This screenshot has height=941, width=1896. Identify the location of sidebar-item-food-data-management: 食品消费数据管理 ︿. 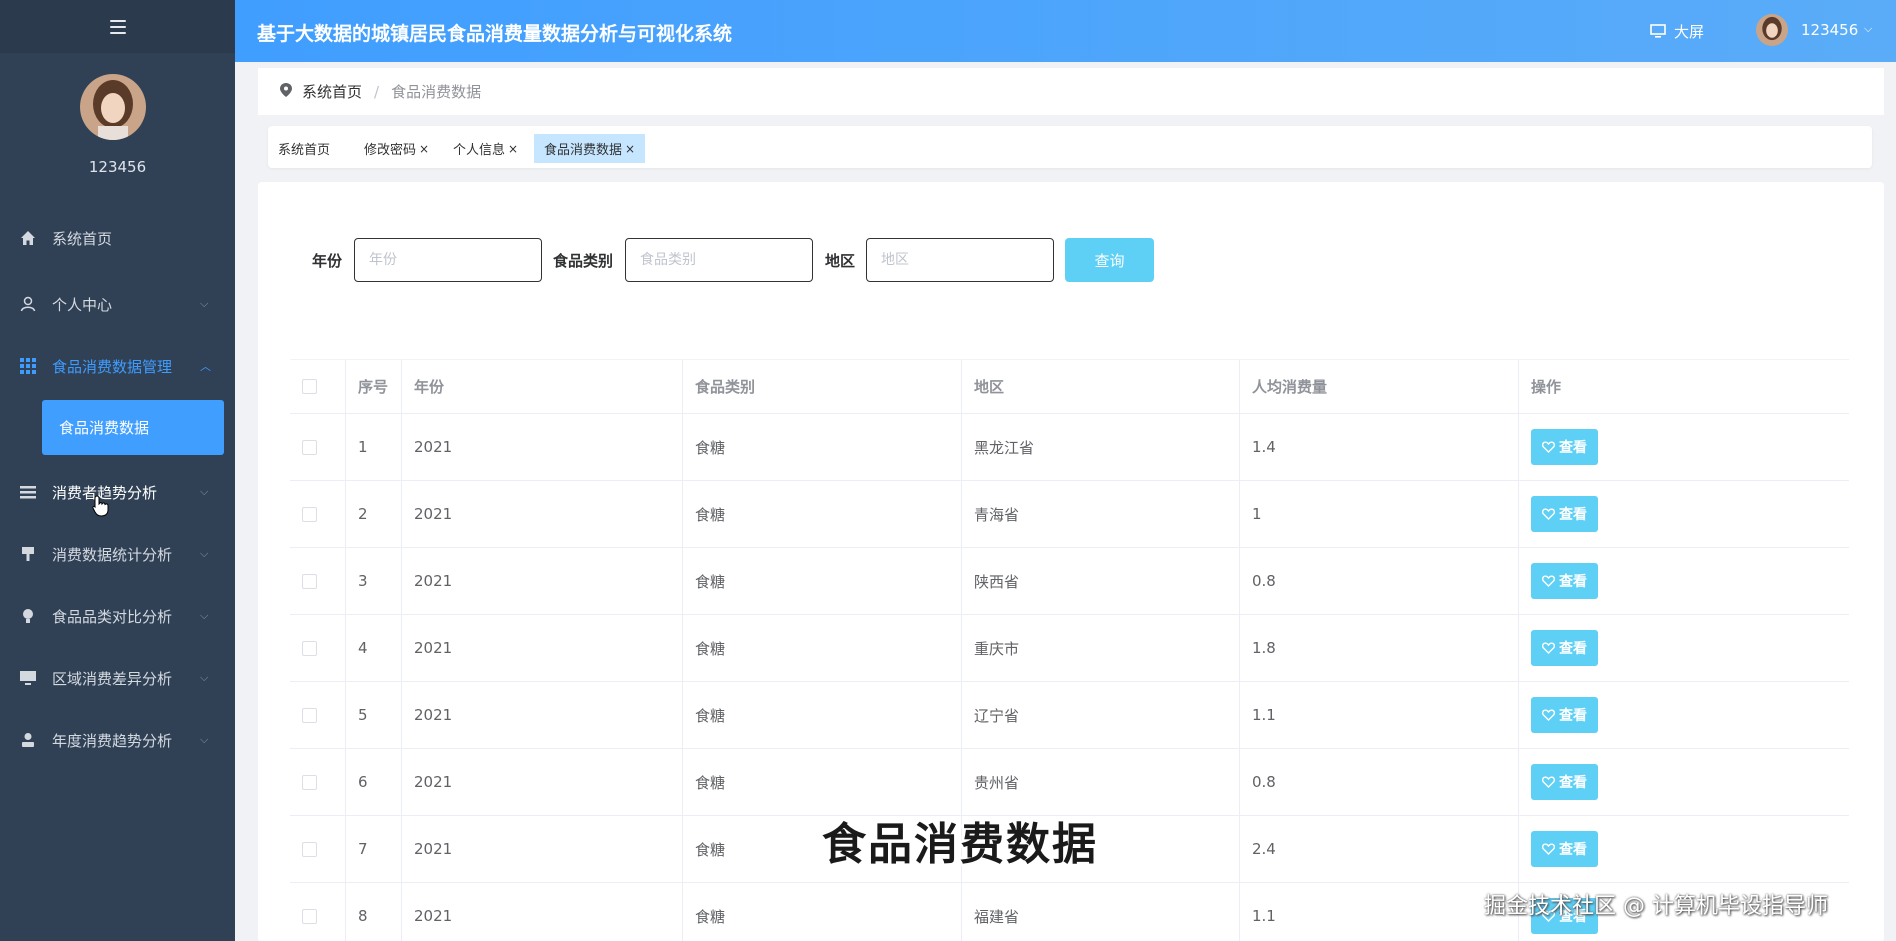
(117, 366).